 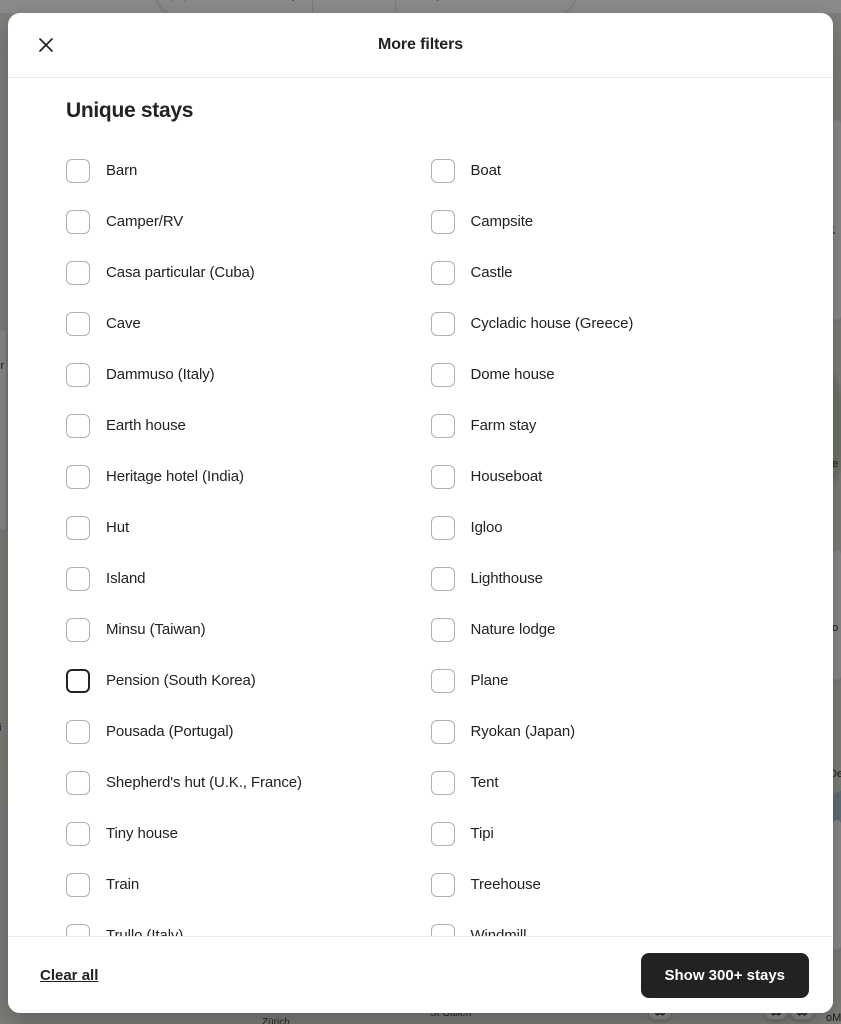 I want to click on checkbox-label: Island, so click(x=126, y=578).